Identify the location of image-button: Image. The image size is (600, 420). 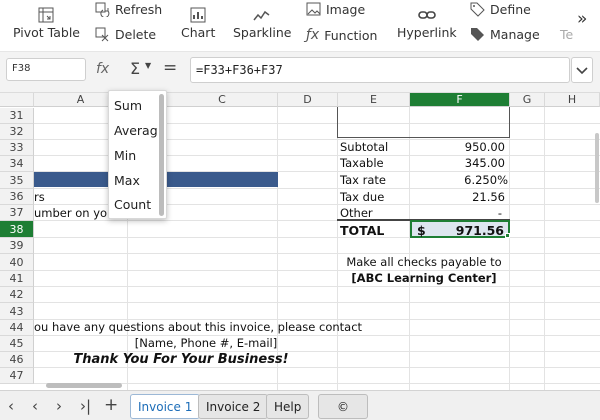
(335, 9).